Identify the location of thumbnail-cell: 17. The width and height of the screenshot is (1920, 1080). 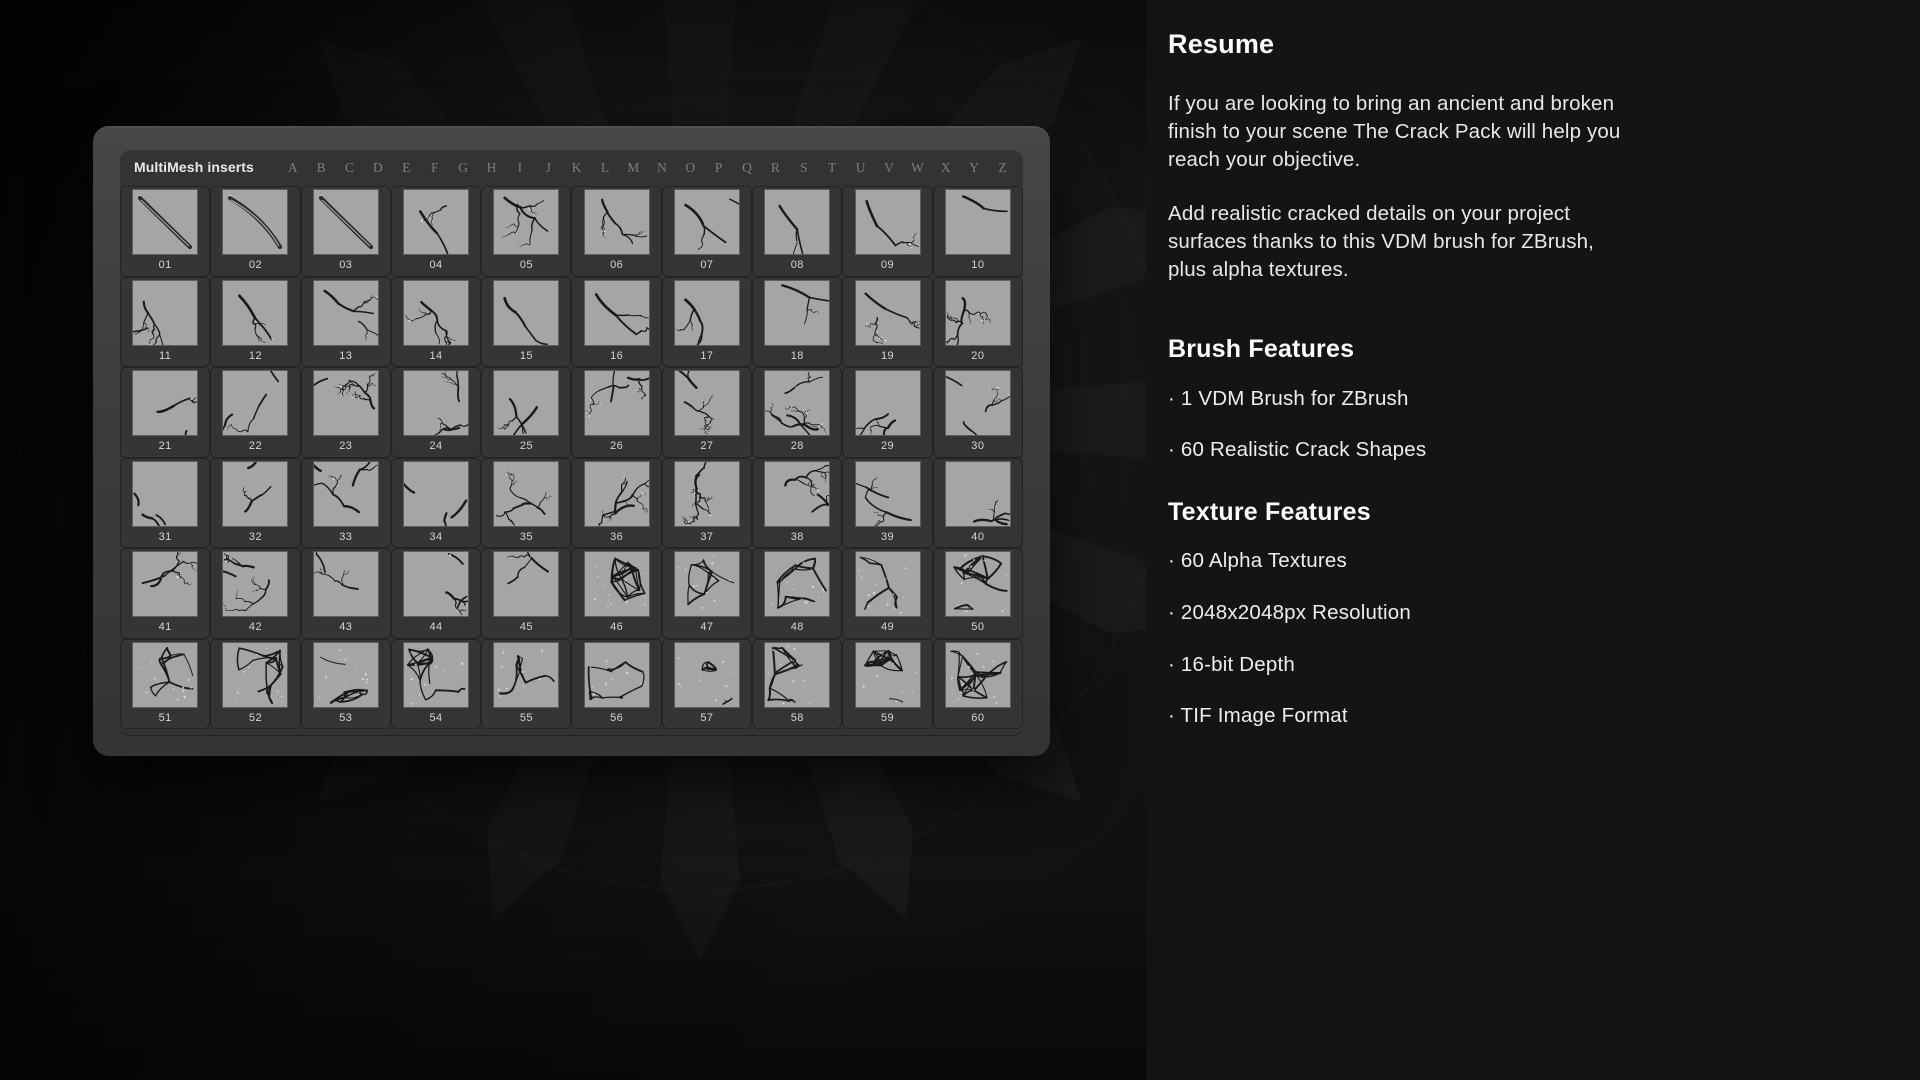
(707, 321).